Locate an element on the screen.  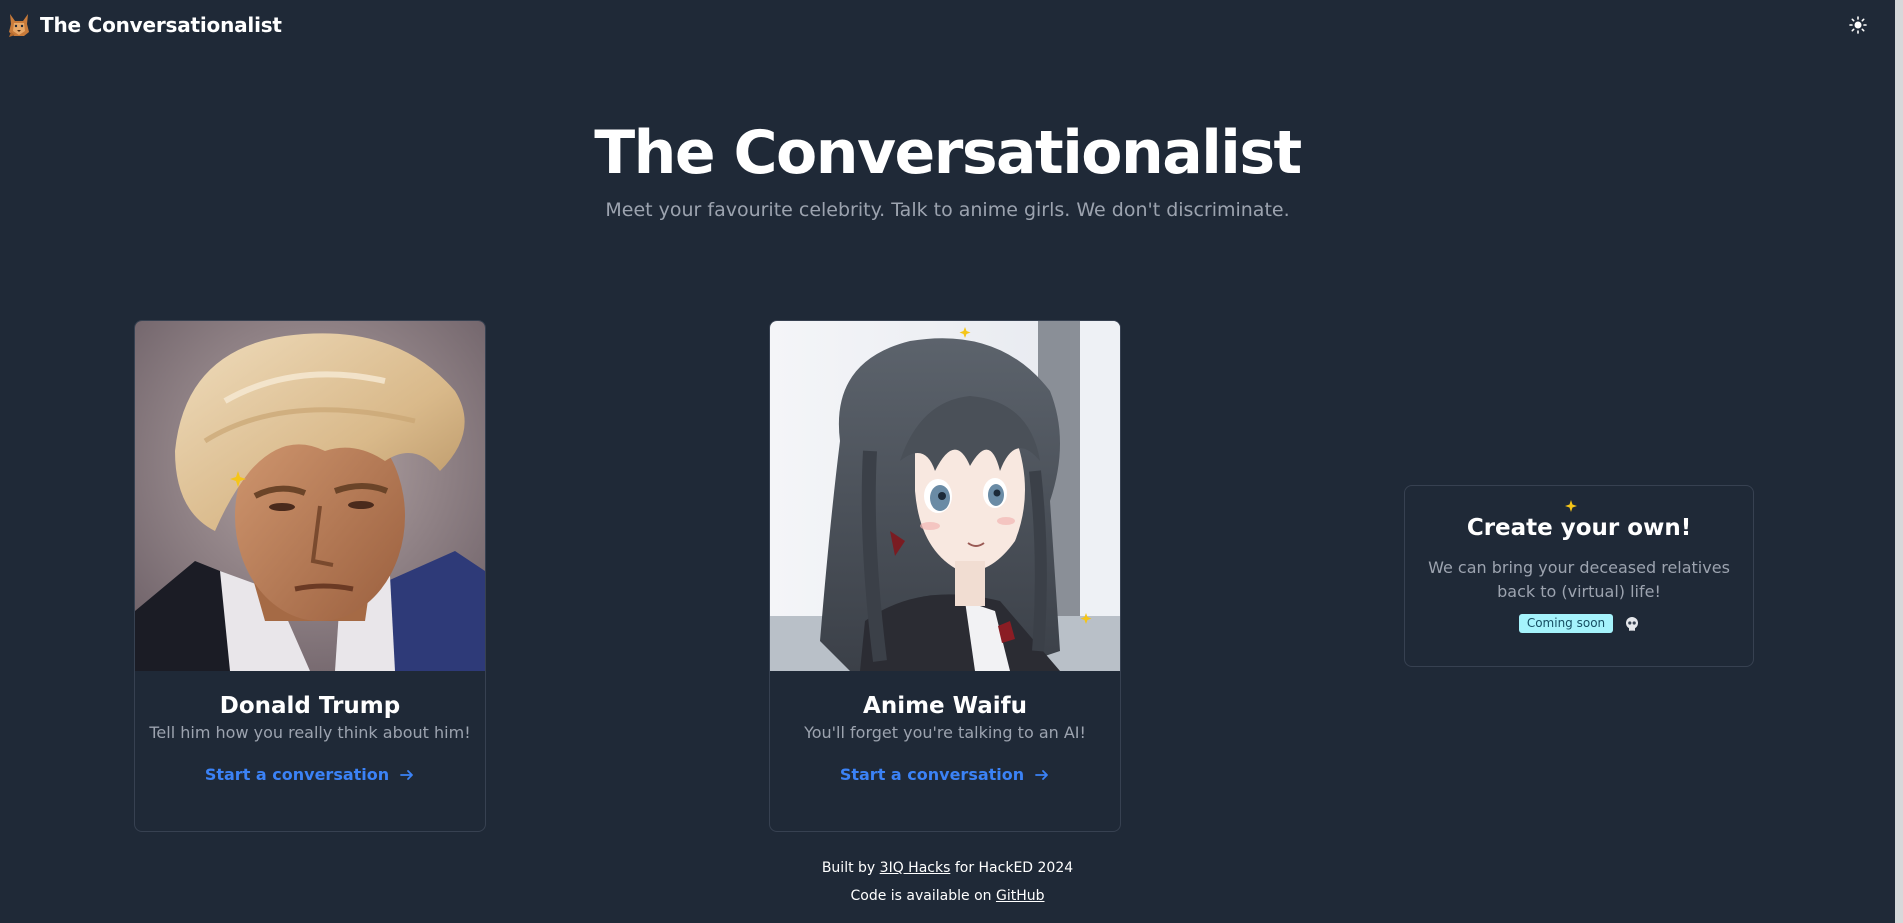
page-title: The Conversationalist is located at coordinates (948, 153).